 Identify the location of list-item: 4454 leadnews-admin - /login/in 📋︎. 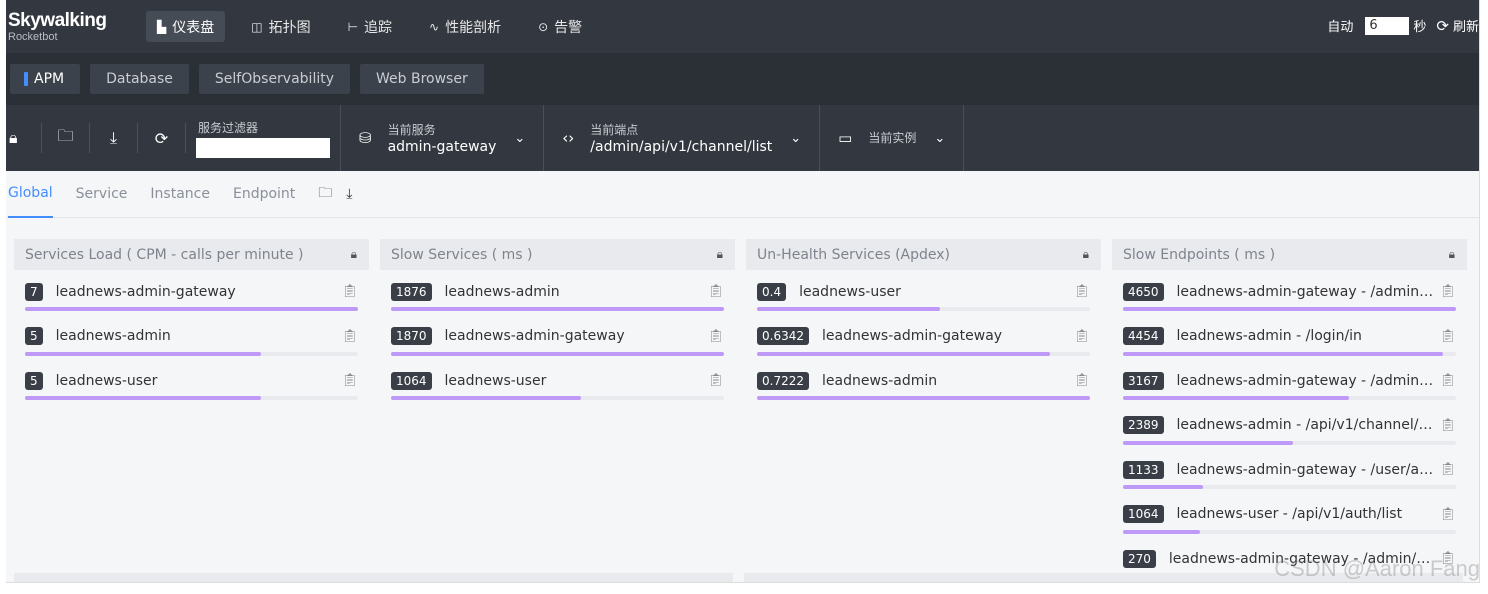
(1289, 343).